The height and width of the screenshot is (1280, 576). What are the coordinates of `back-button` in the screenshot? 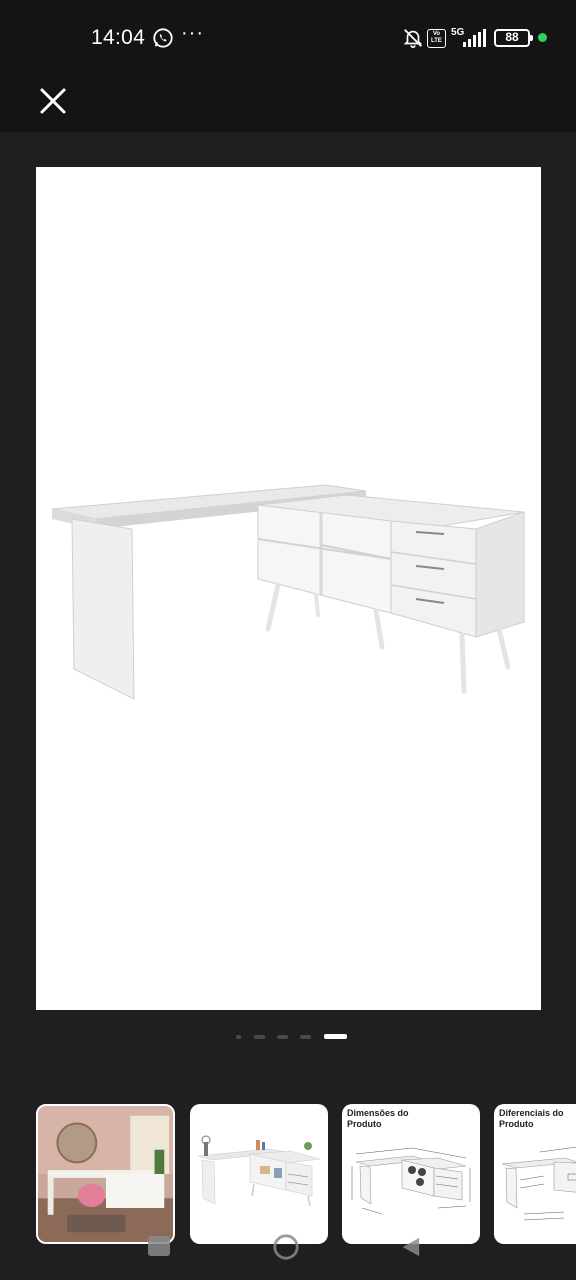 It's located at (410, 1247).